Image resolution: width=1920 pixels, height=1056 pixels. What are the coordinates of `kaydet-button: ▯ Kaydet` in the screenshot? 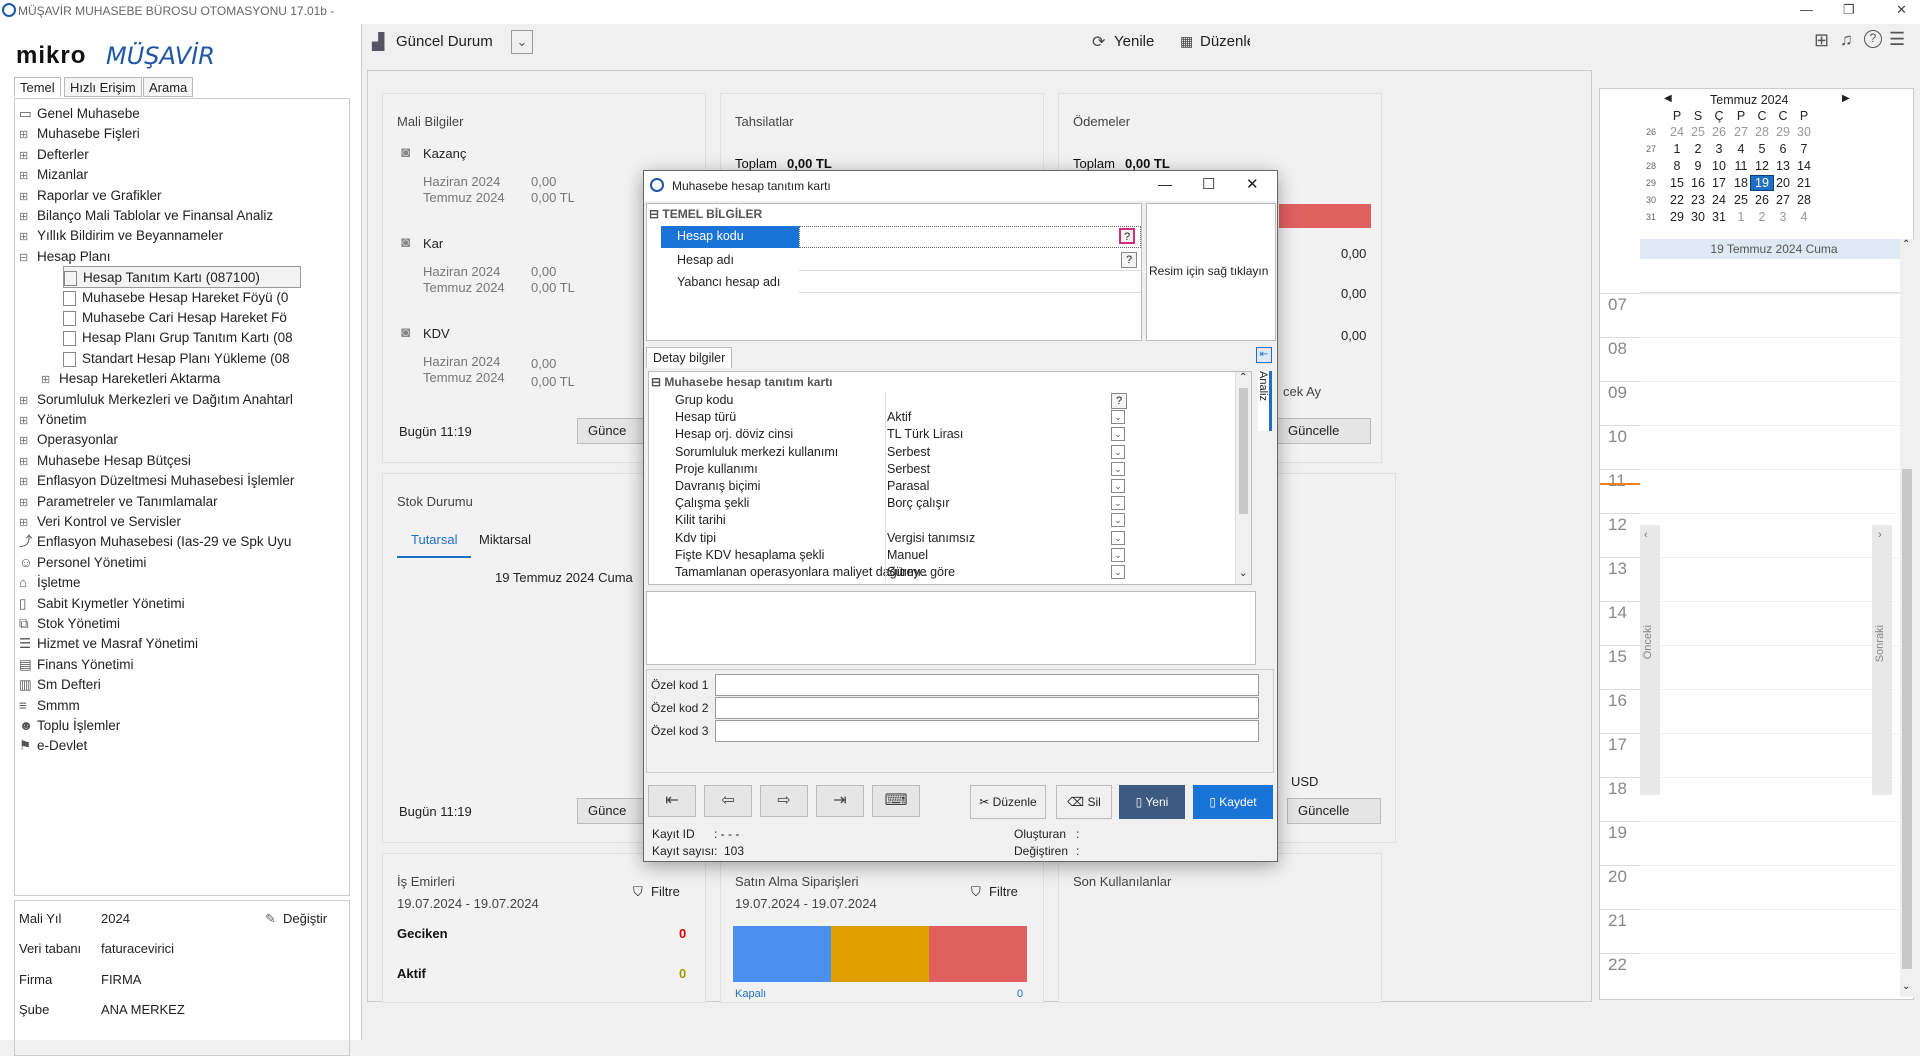 It's located at (1233, 802).